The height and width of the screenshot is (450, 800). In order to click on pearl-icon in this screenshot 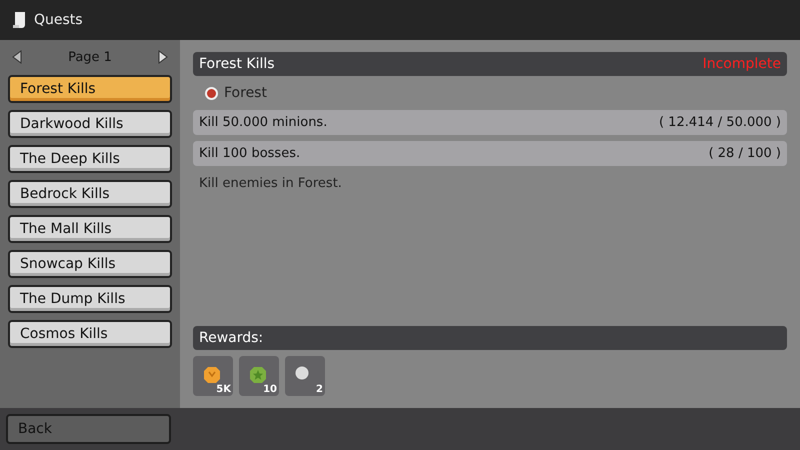, I will do `click(302, 373)`.